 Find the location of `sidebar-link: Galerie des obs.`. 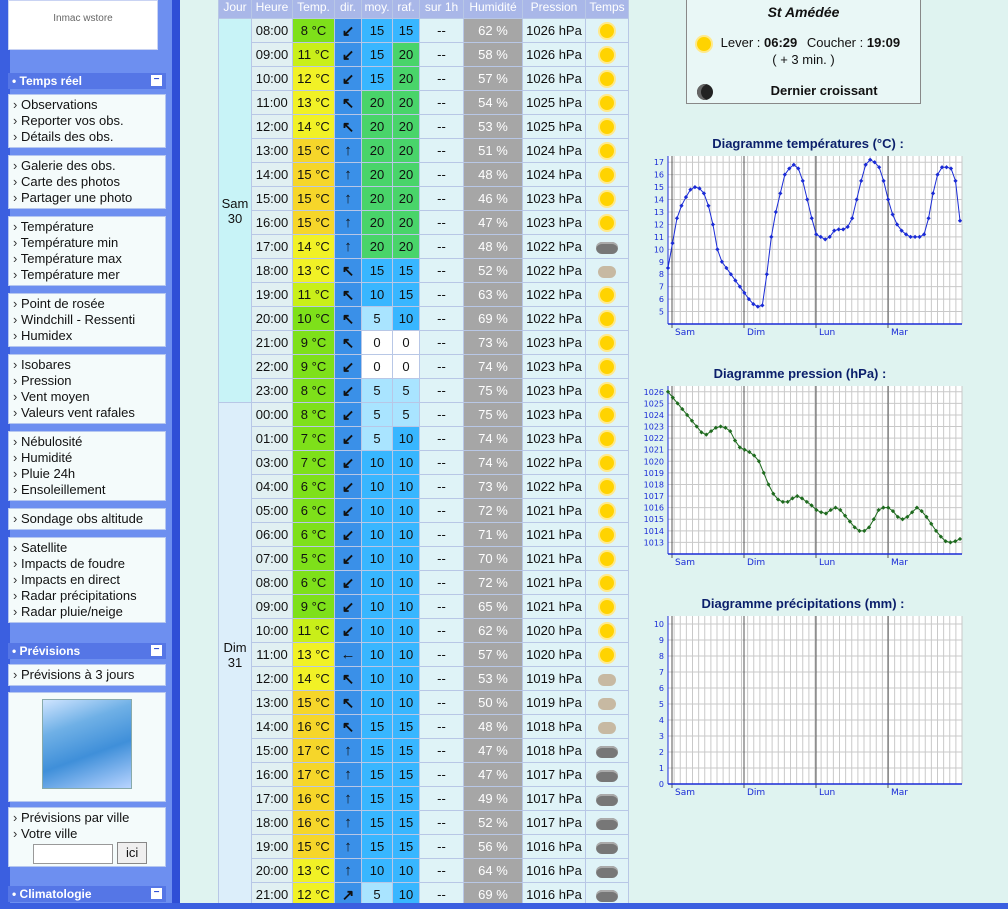

sidebar-link: Galerie des obs. is located at coordinates (87, 166).